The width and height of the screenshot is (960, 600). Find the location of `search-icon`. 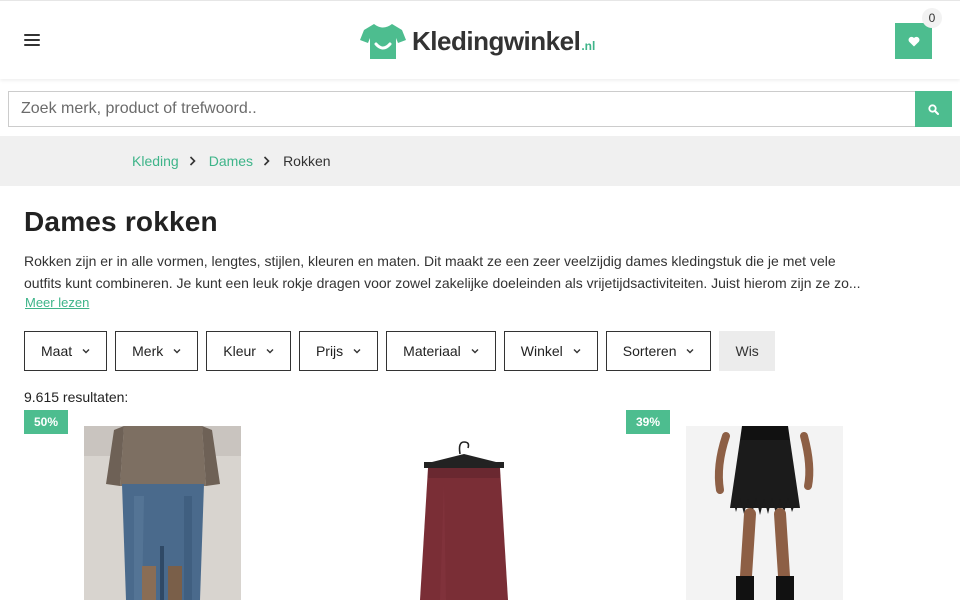

search-icon is located at coordinates (933, 109).